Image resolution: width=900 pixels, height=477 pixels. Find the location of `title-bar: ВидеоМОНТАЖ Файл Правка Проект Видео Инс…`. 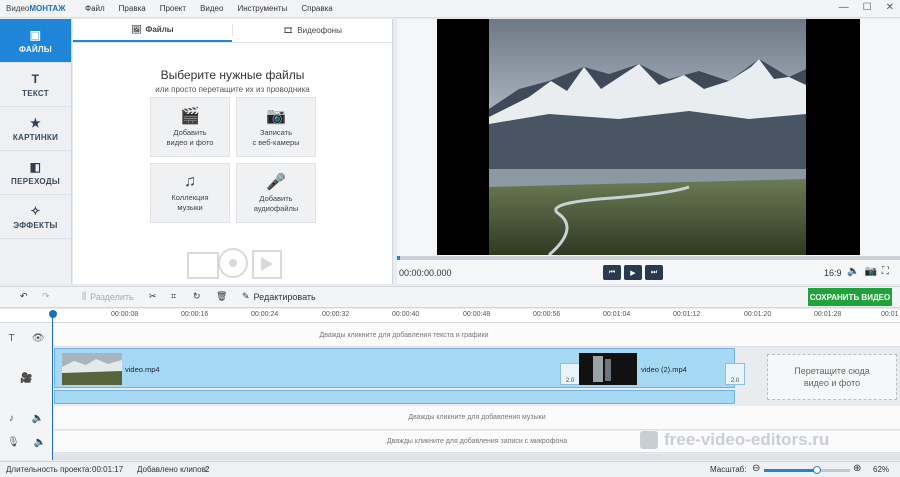

title-bar: ВидеоМОНТАЖ Файл Правка Проект Видео Инс… is located at coordinates (450, 9).